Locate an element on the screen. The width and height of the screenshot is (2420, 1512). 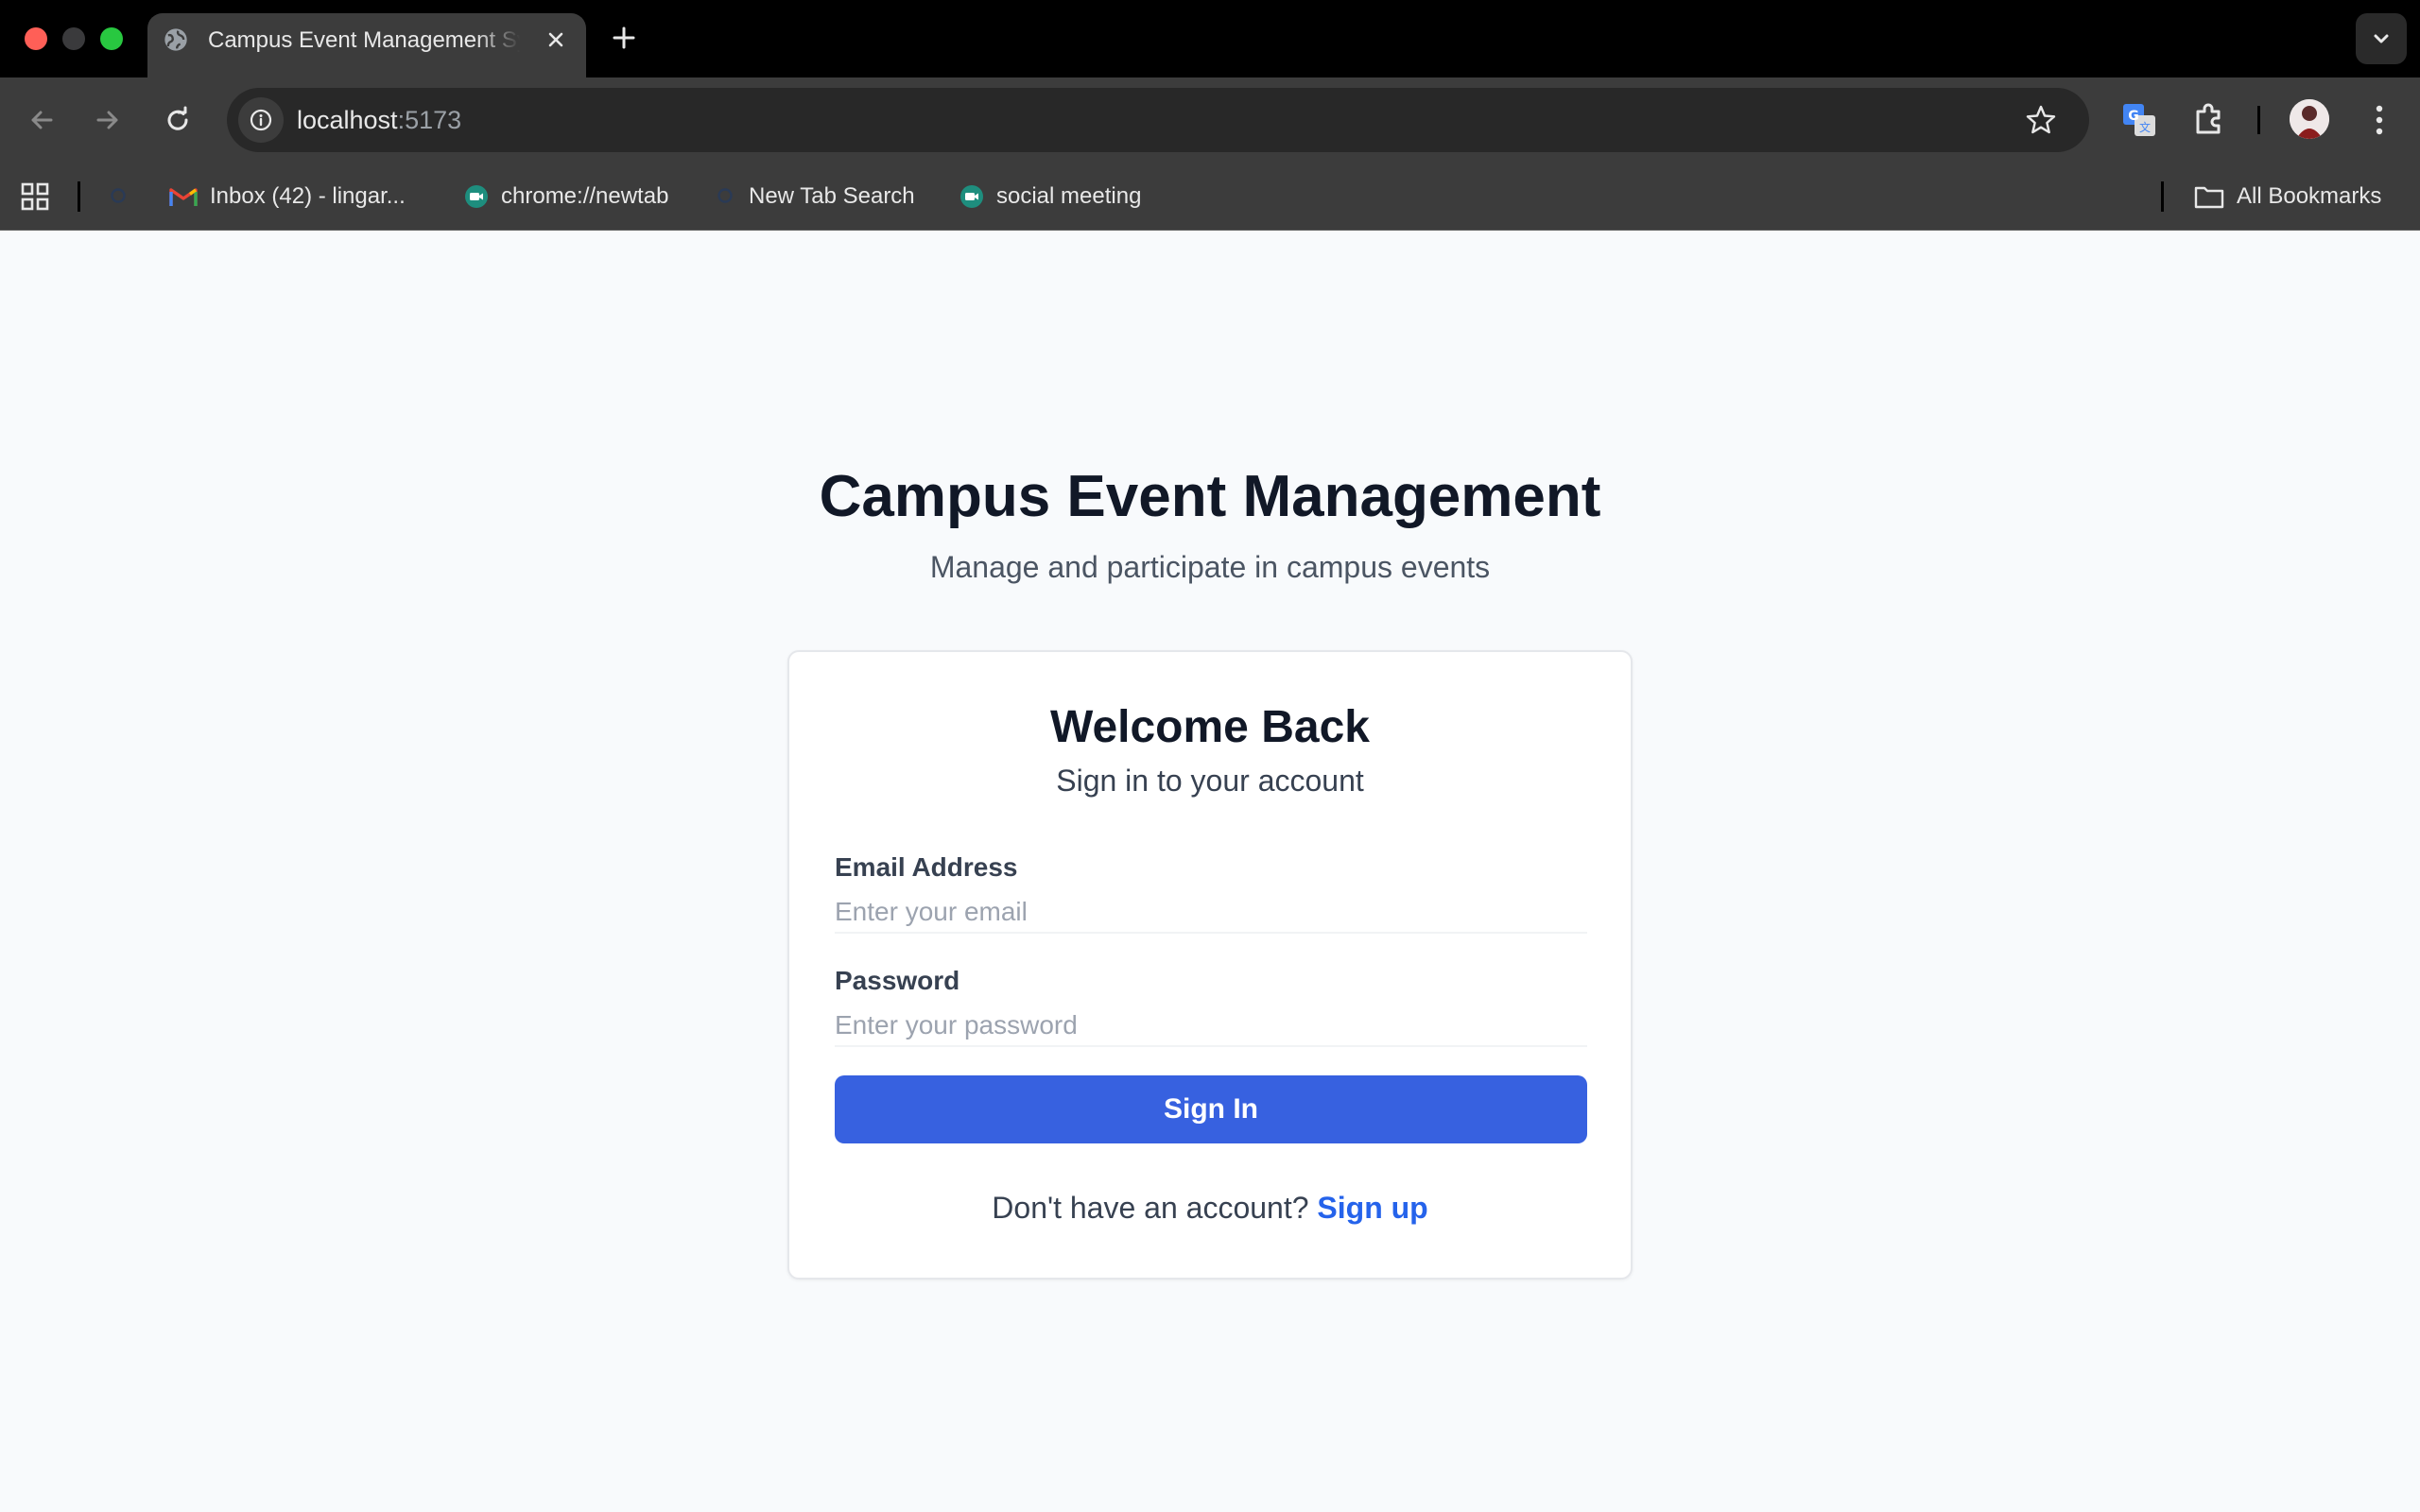
bookmark-label: chrome://newtab is located at coordinates (585, 196).